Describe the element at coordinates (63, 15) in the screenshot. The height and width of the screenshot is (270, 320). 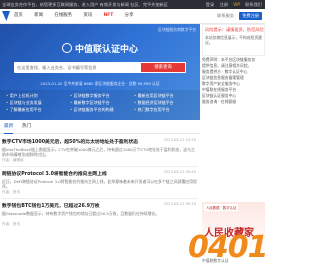
I see `nav-item-services: 在线服务` at that location.